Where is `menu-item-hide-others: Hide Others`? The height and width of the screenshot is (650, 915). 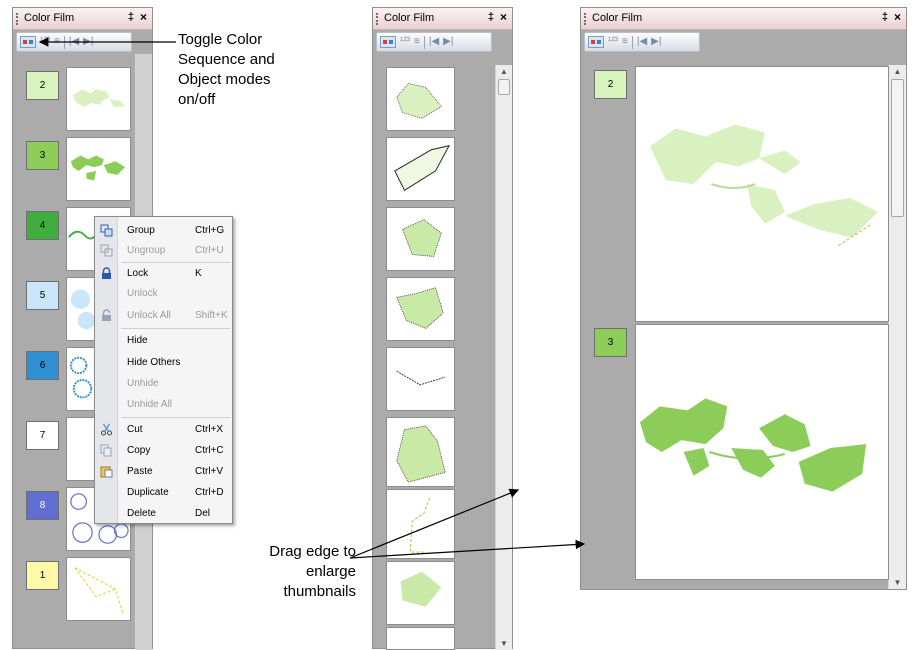
menu-item-hide-others: Hide Others is located at coordinates (163, 363).